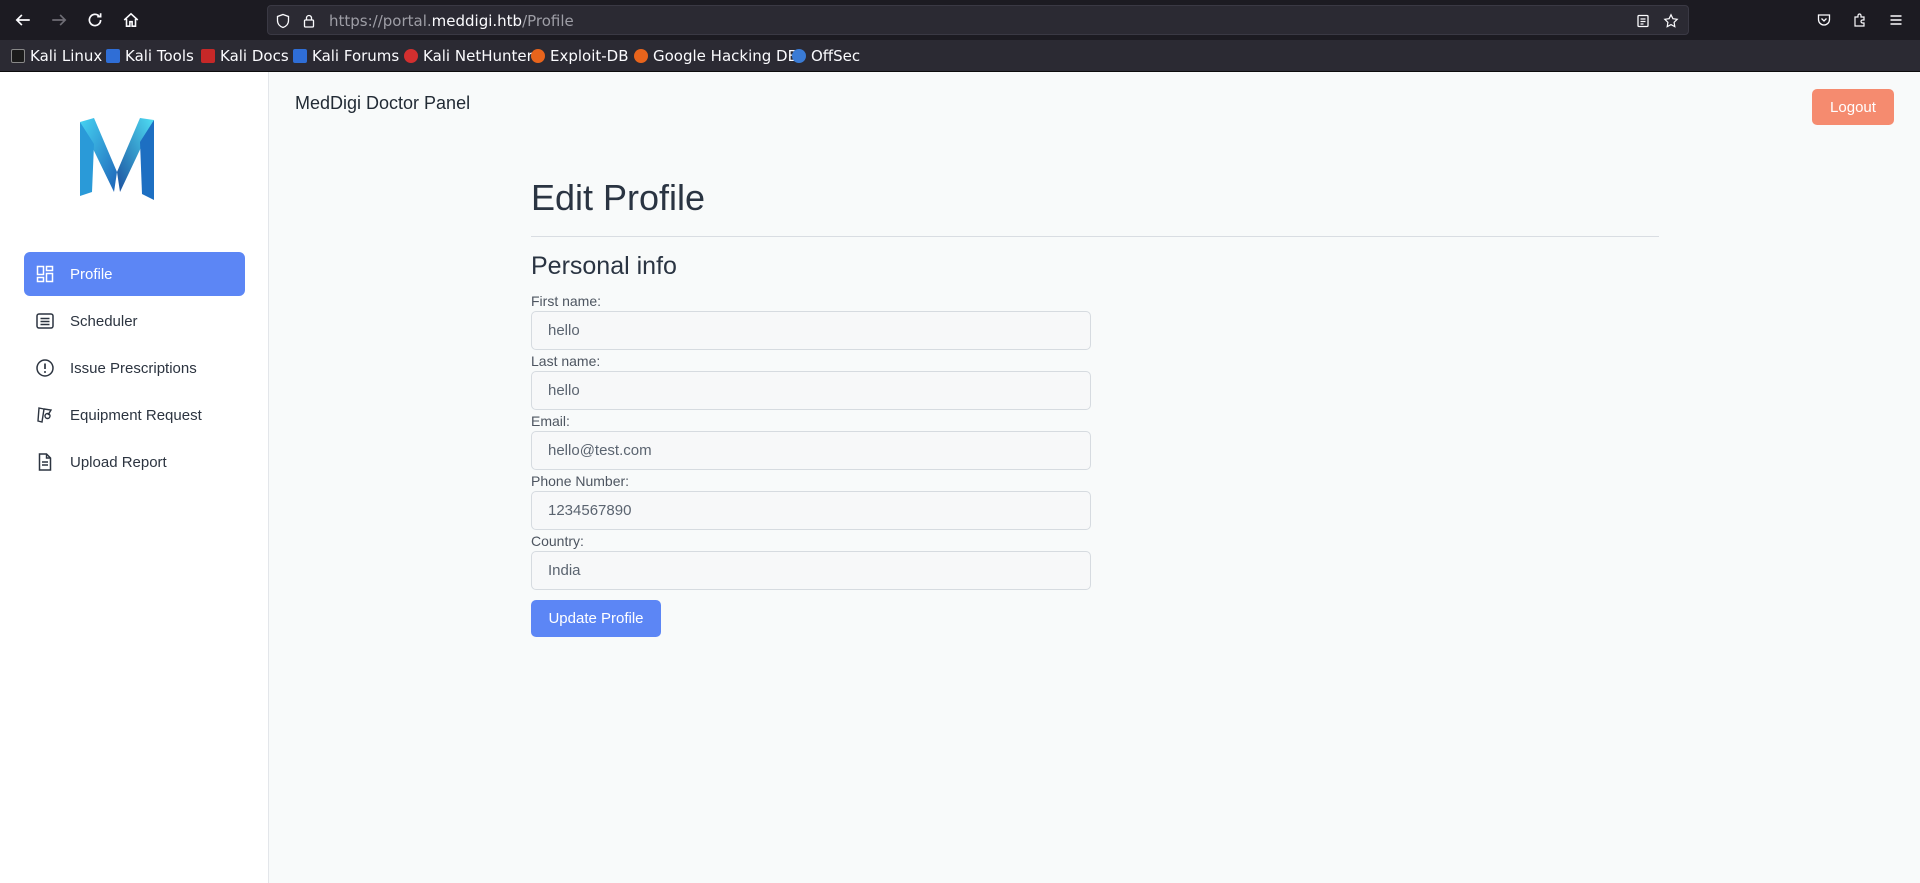  I want to click on sidebar-item-label: Upload Report, so click(118, 462).